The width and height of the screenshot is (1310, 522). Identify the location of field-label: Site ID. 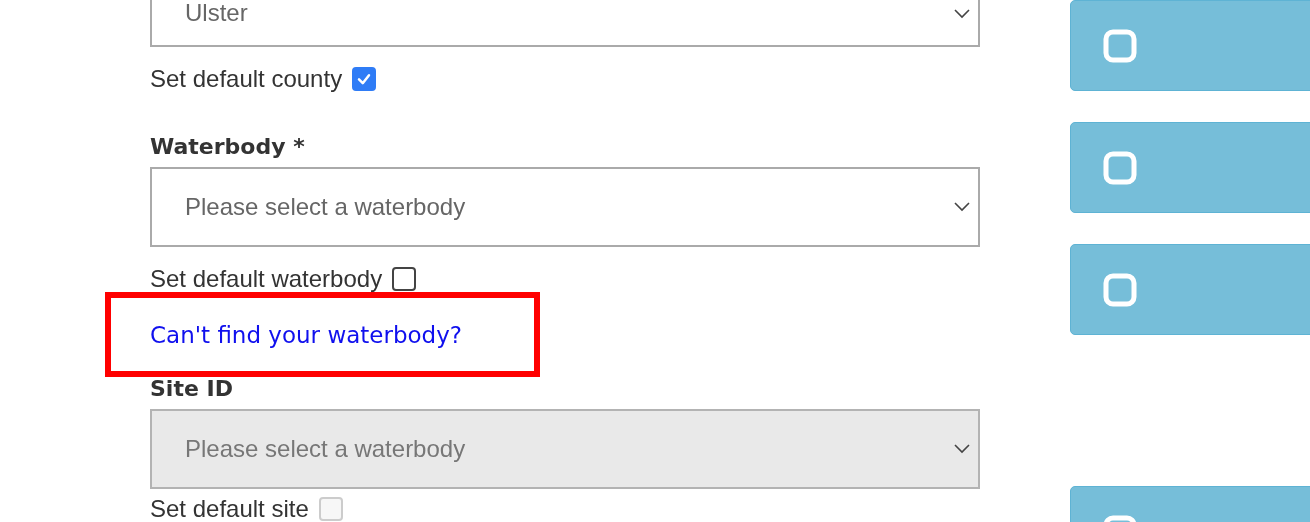
(191, 389).